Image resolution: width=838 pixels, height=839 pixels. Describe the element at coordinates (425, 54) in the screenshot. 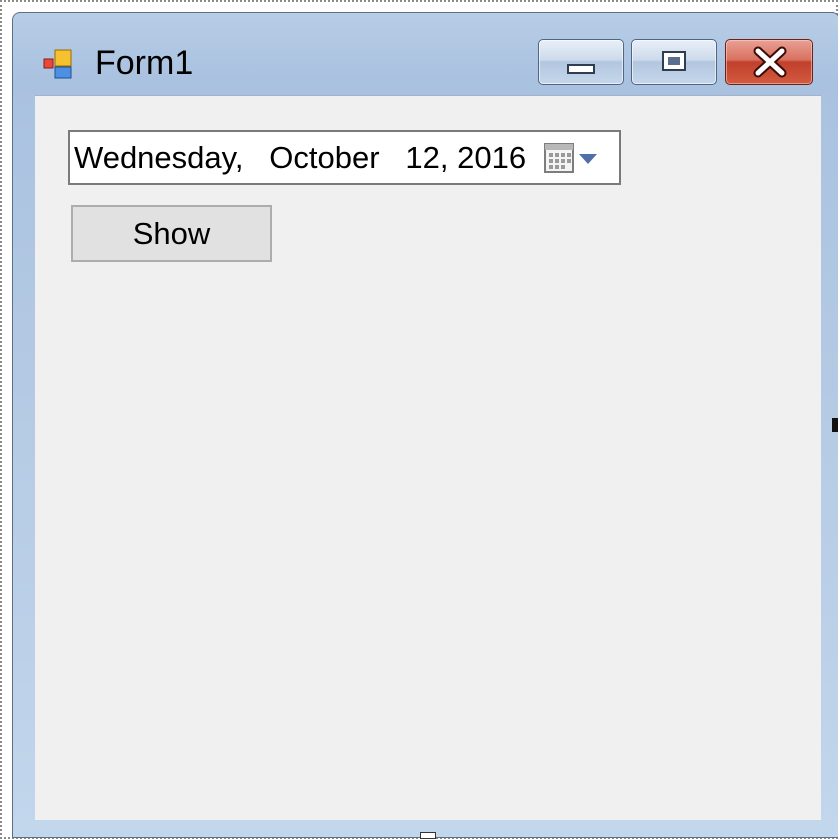

I see `title-bar: Form1` at that location.